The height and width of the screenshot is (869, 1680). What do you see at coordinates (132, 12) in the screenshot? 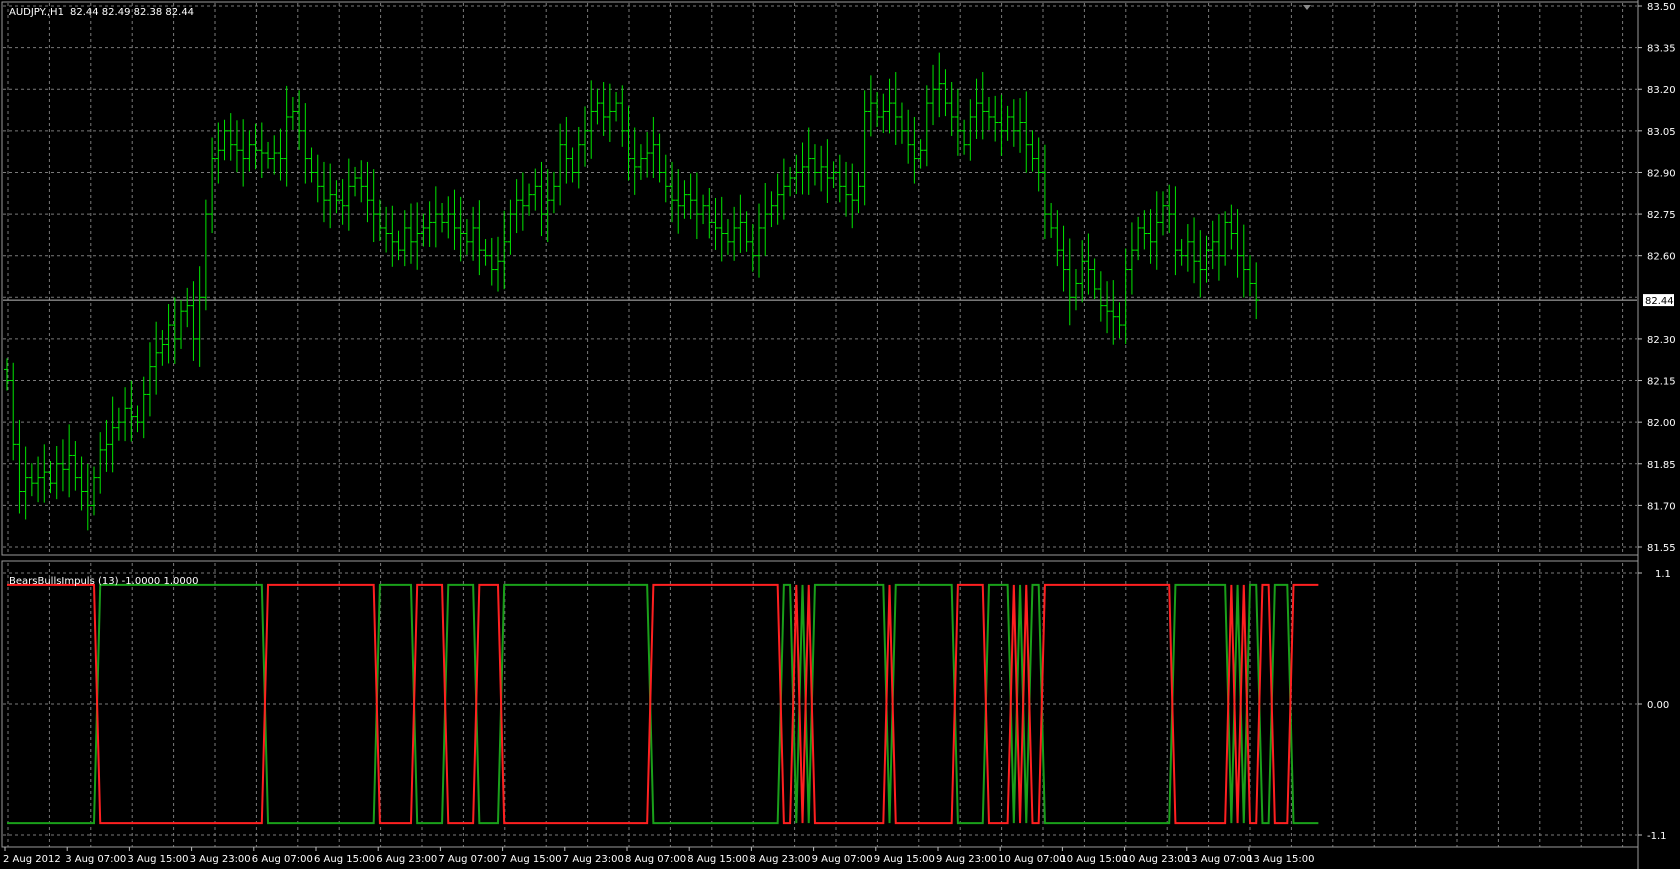
I see `ohlc-header: 82.44 82.49 82.38 82.44` at bounding box center [132, 12].